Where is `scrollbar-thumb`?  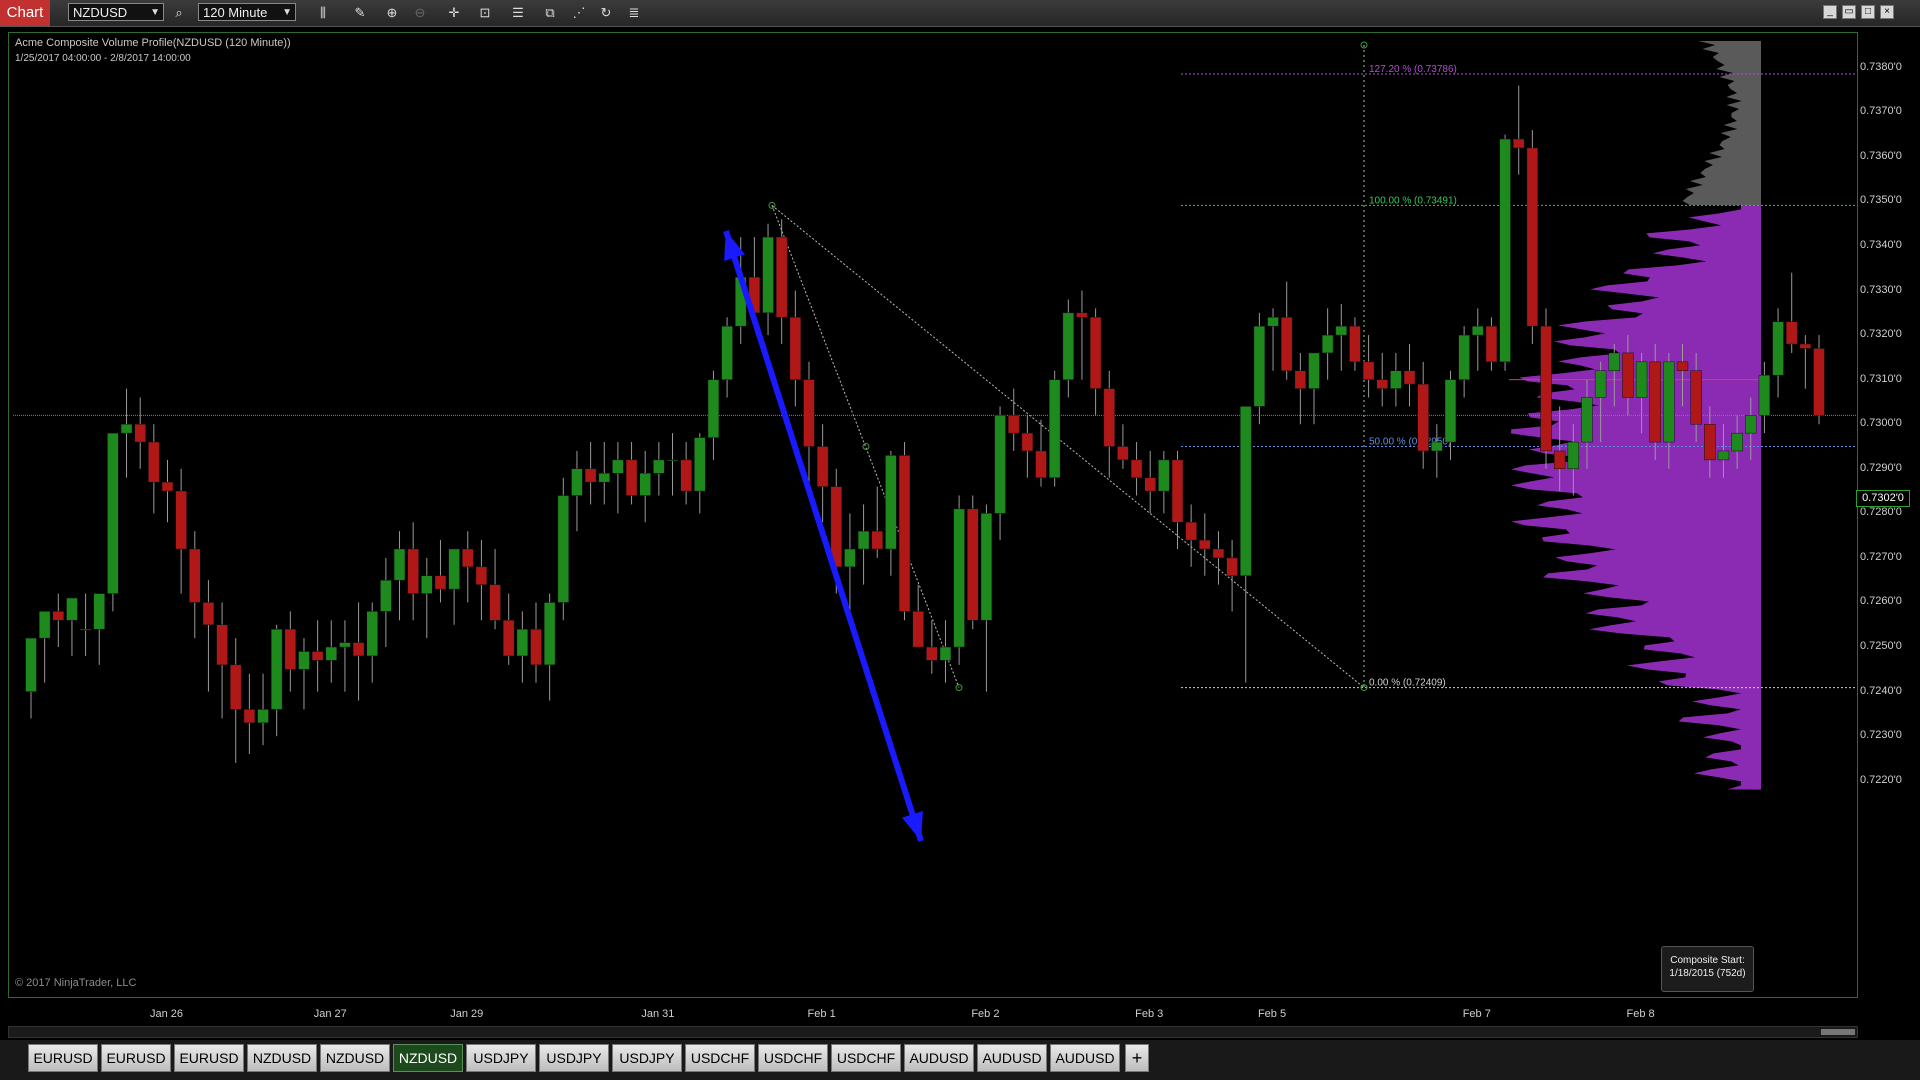
scrollbar-thumb is located at coordinates (1838, 1032).